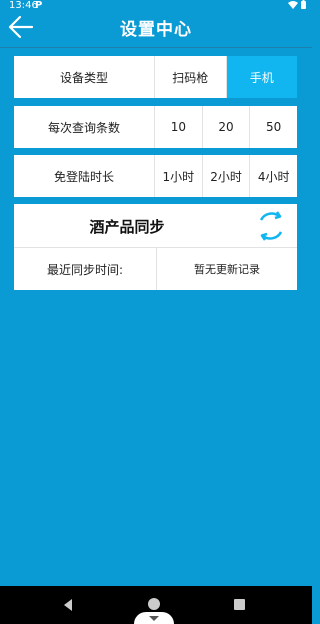  Describe the element at coordinates (179, 127) in the screenshot. I see `query-count-option-10: 10` at that location.